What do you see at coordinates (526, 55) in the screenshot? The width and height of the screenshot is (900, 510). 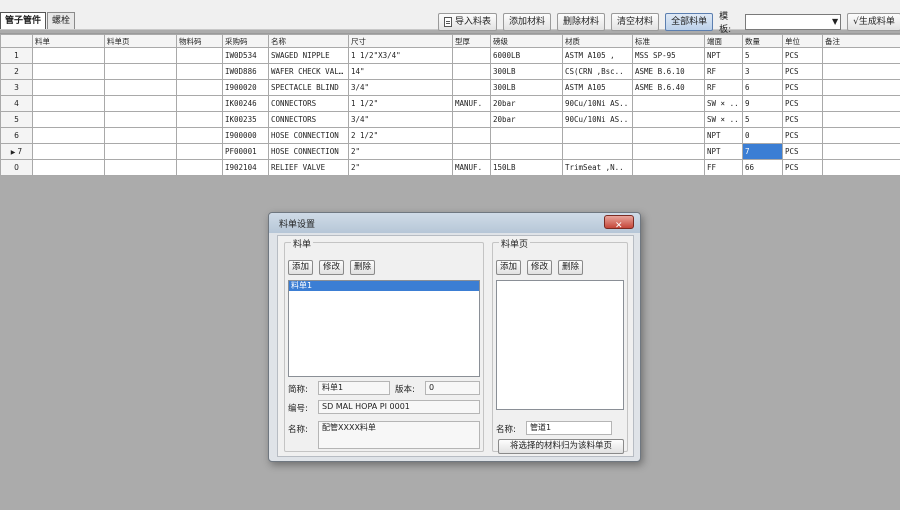 I see `table-cell: 6000LB` at bounding box center [526, 55].